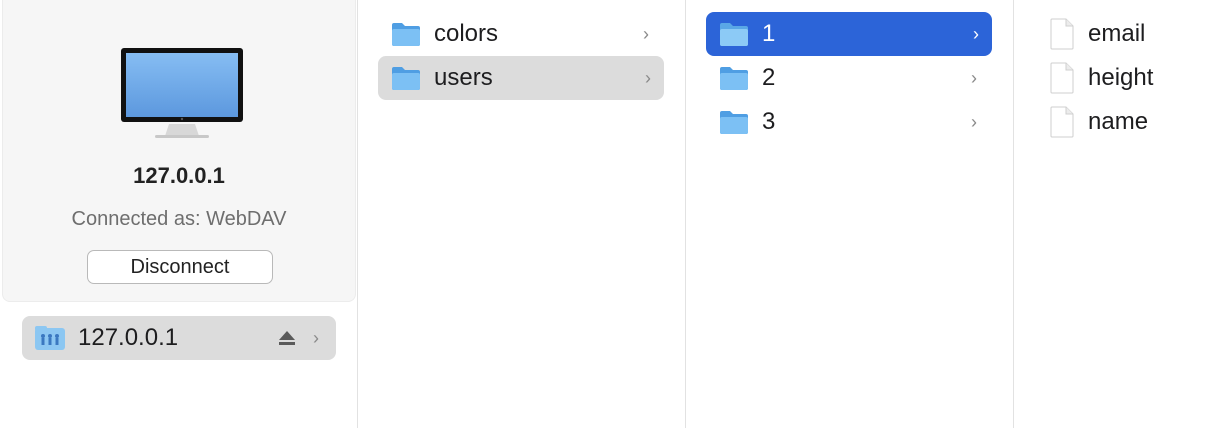  What do you see at coordinates (521, 78) in the screenshot?
I see `folder-item-users: users ›` at bounding box center [521, 78].